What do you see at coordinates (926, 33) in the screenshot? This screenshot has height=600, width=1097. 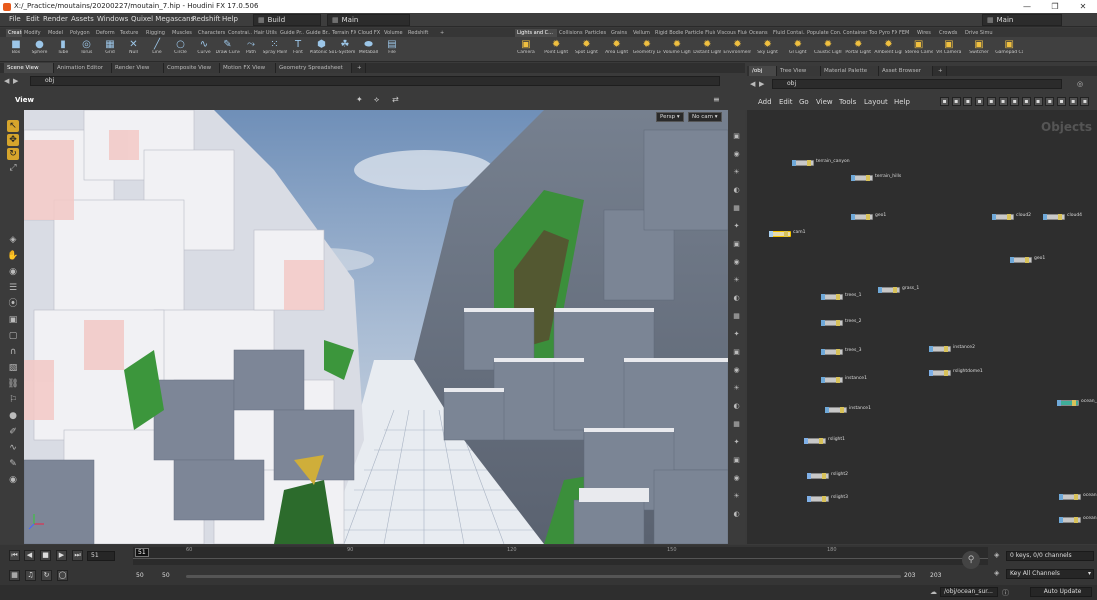 I see `shelf-tab-wires: Wires` at bounding box center [926, 33].